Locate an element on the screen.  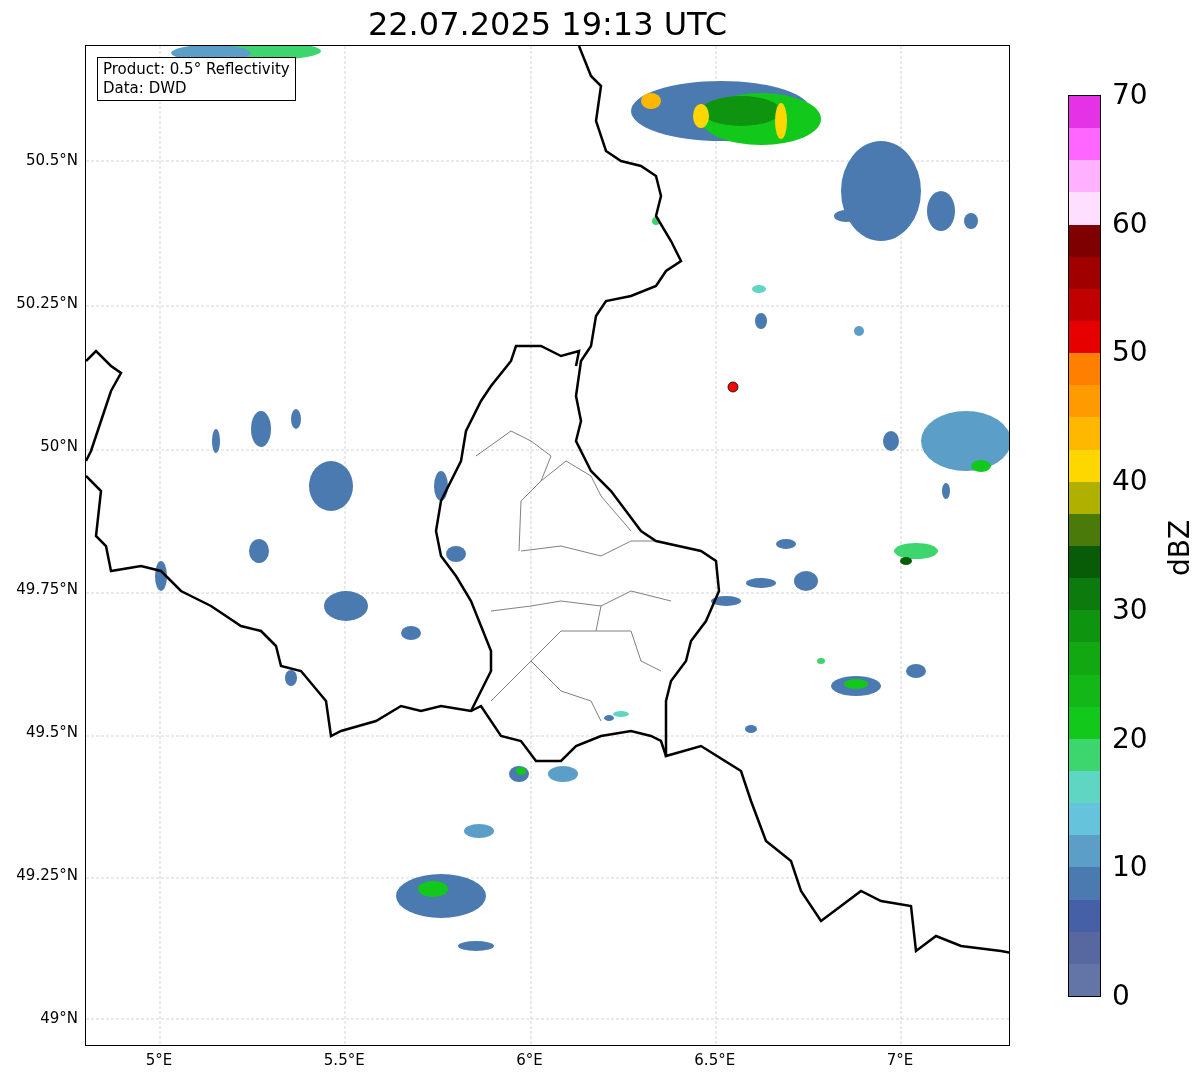
x-tick-label: 6.5°E is located at coordinates (715, 1060).